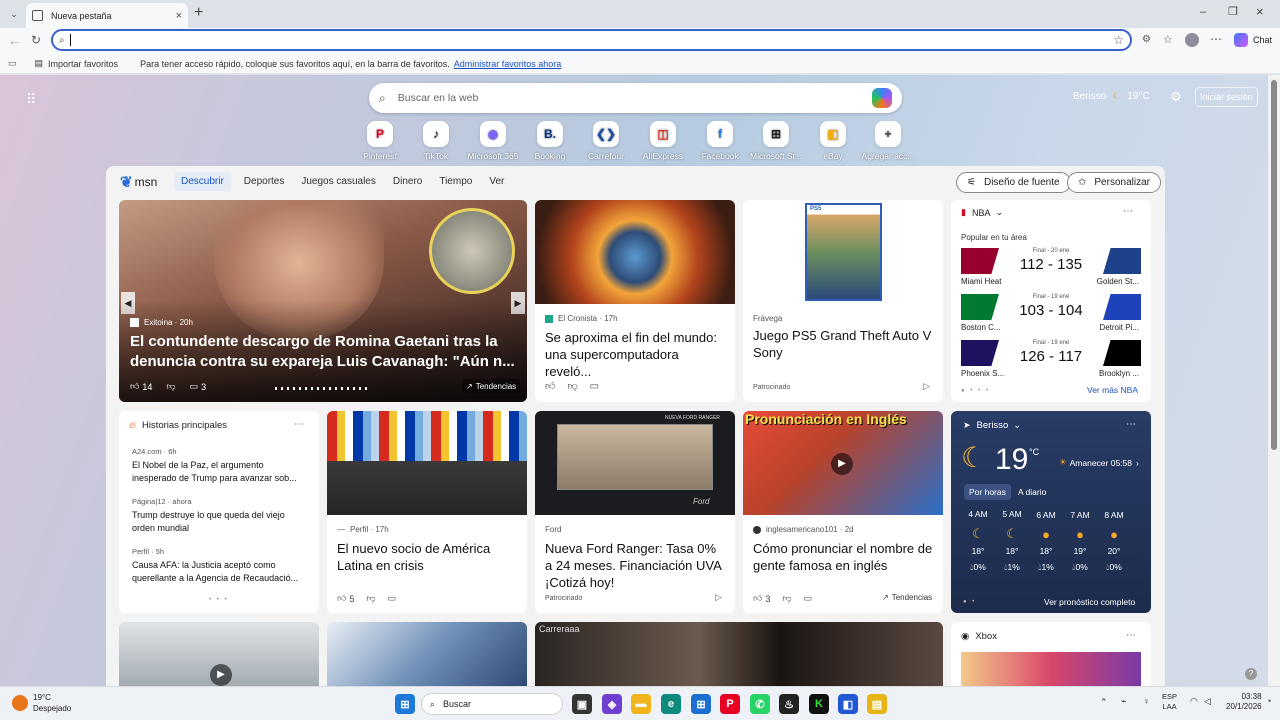 The width and height of the screenshot is (1280, 720). I want to click on video-card-carreraaa: Carreraaa, so click(739, 654).